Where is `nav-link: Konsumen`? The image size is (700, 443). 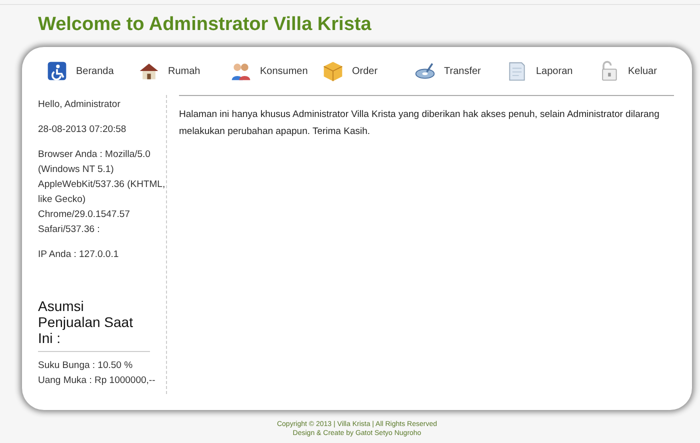 nav-link: Konsumen is located at coordinates (276, 71).